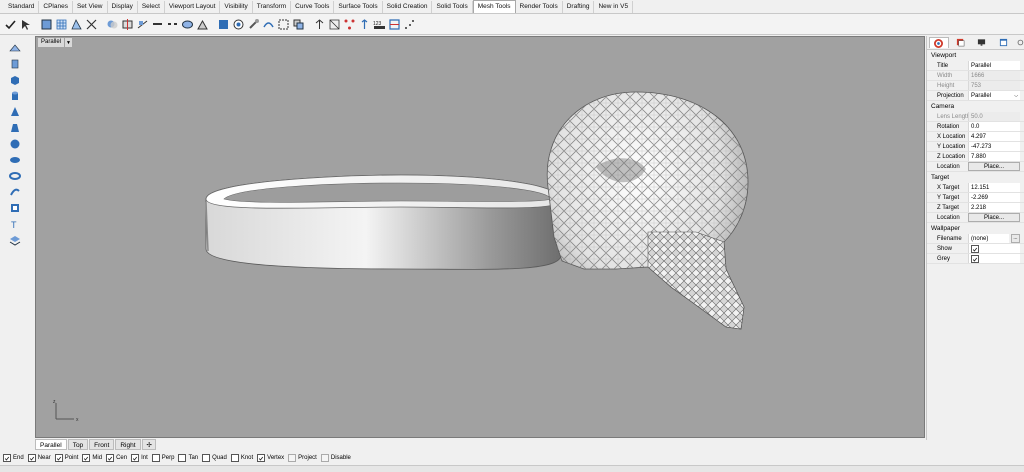  Describe the element at coordinates (494, 6) in the screenshot. I see `toolbar-tab-mesh-tools: Mesh Tools` at that location.